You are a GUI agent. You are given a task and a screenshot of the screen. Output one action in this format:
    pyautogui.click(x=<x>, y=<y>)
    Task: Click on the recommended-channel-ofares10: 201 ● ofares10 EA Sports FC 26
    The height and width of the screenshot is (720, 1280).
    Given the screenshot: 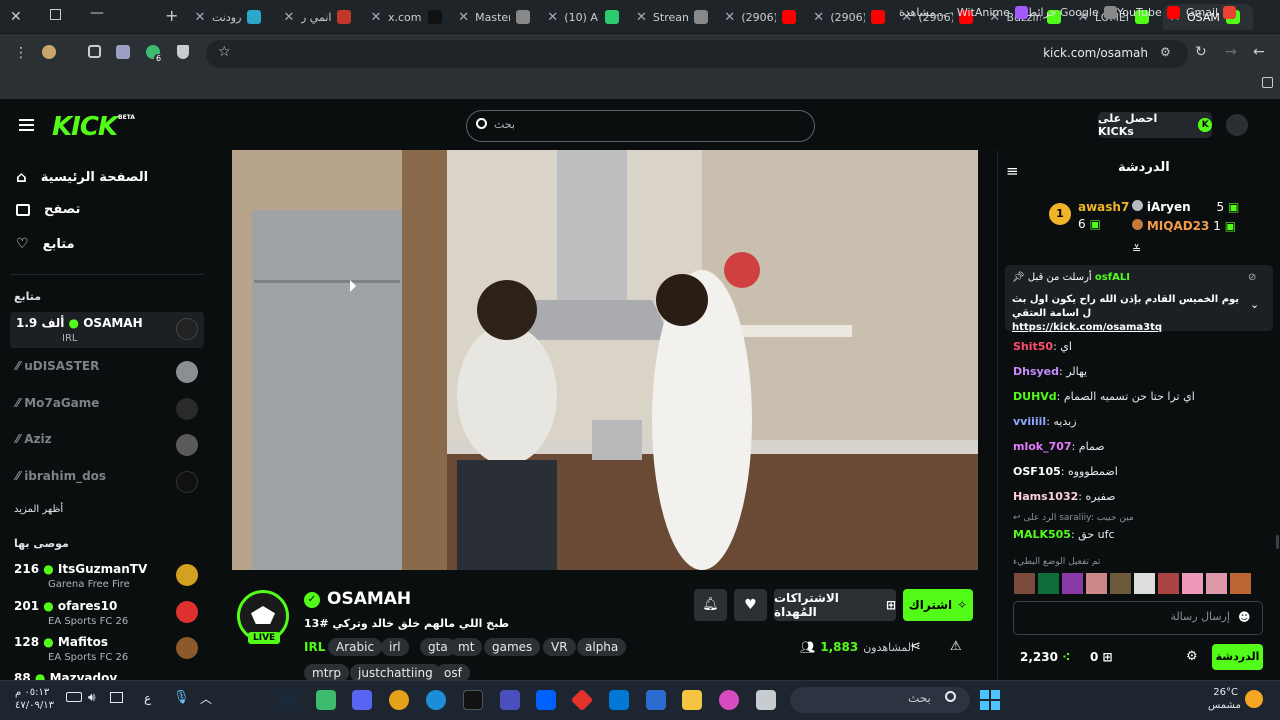 What is the action you would take?
    pyautogui.click(x=107, y=613)
    